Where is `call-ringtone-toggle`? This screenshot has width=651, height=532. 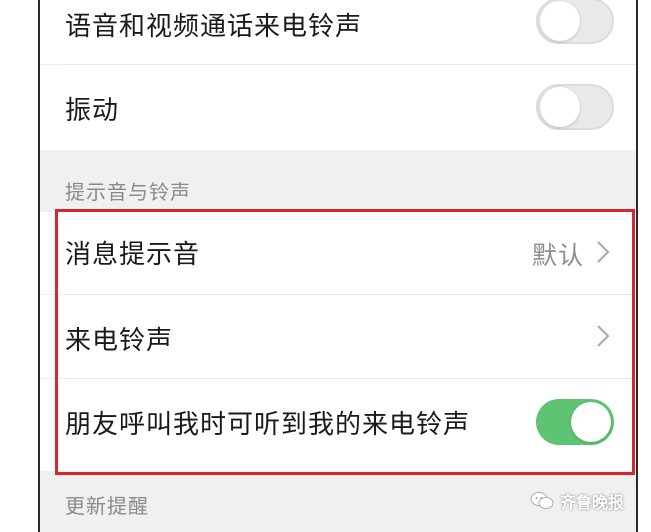
call-ringtone-toggle is located at coordinates (575, 22).